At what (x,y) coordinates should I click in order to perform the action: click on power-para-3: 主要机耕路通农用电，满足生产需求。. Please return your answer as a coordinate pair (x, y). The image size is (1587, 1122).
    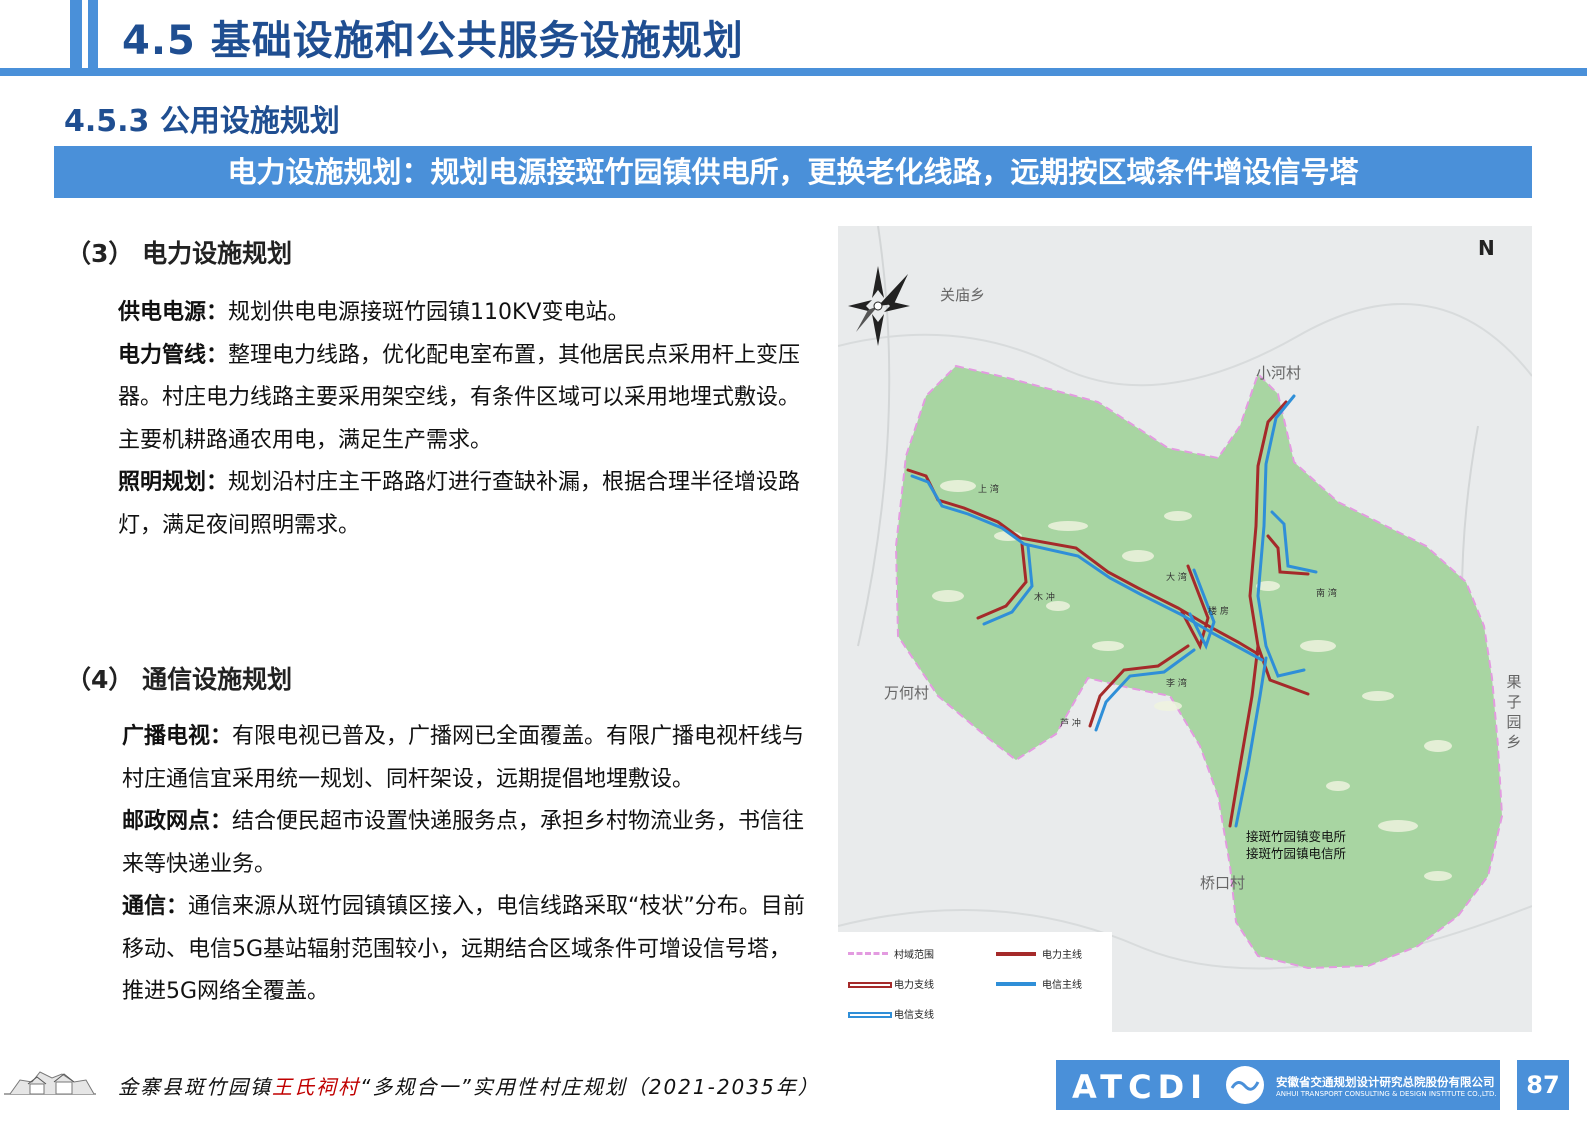
    Looking at the image, I should click on (432, 441).